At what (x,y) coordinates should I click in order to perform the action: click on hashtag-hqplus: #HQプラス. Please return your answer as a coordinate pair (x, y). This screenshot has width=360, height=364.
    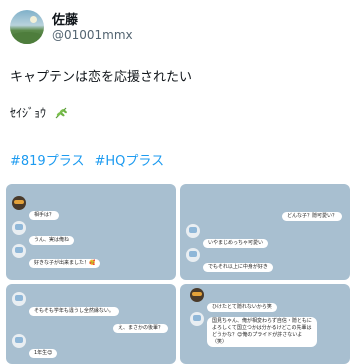
    Looking at the image, I should click on (129, 159).